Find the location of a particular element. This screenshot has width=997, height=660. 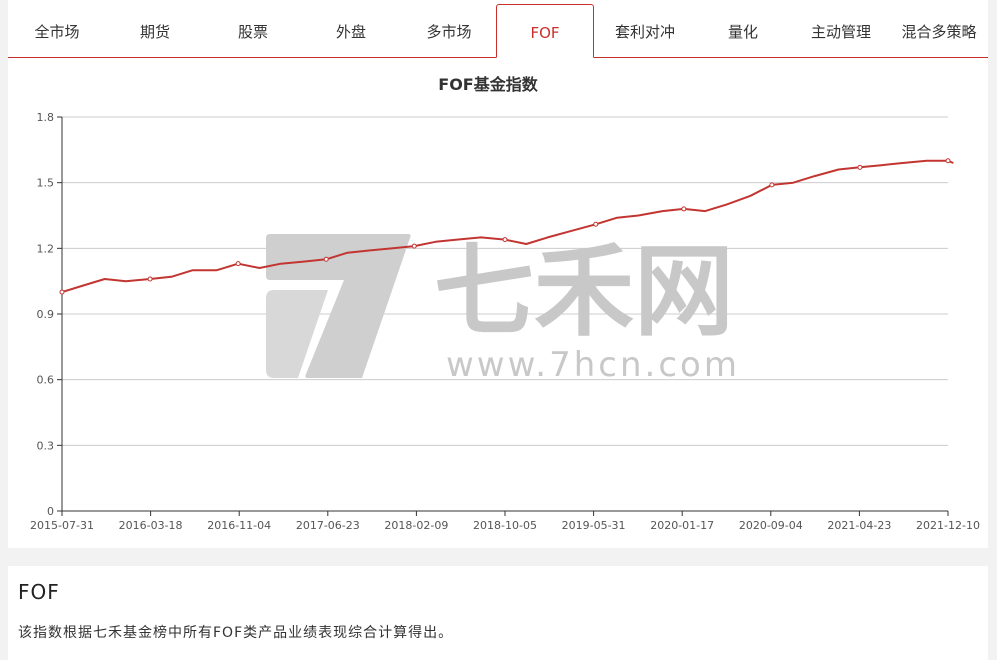

x-tick-label: 2017-06-23 is located at coordinates (328, 525).